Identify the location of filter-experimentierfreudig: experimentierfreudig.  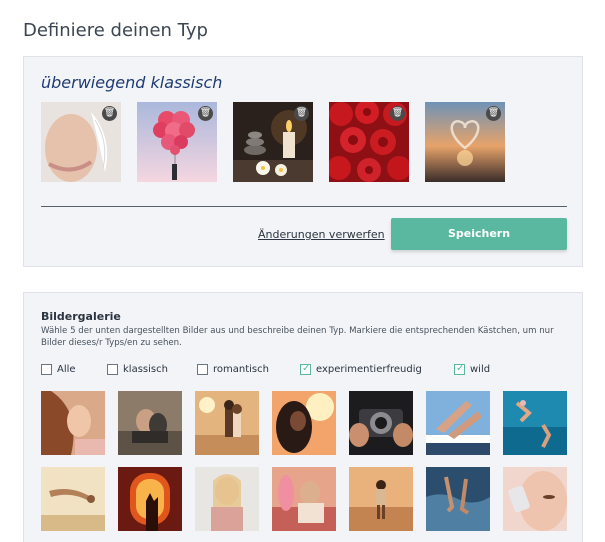
(361, 369).